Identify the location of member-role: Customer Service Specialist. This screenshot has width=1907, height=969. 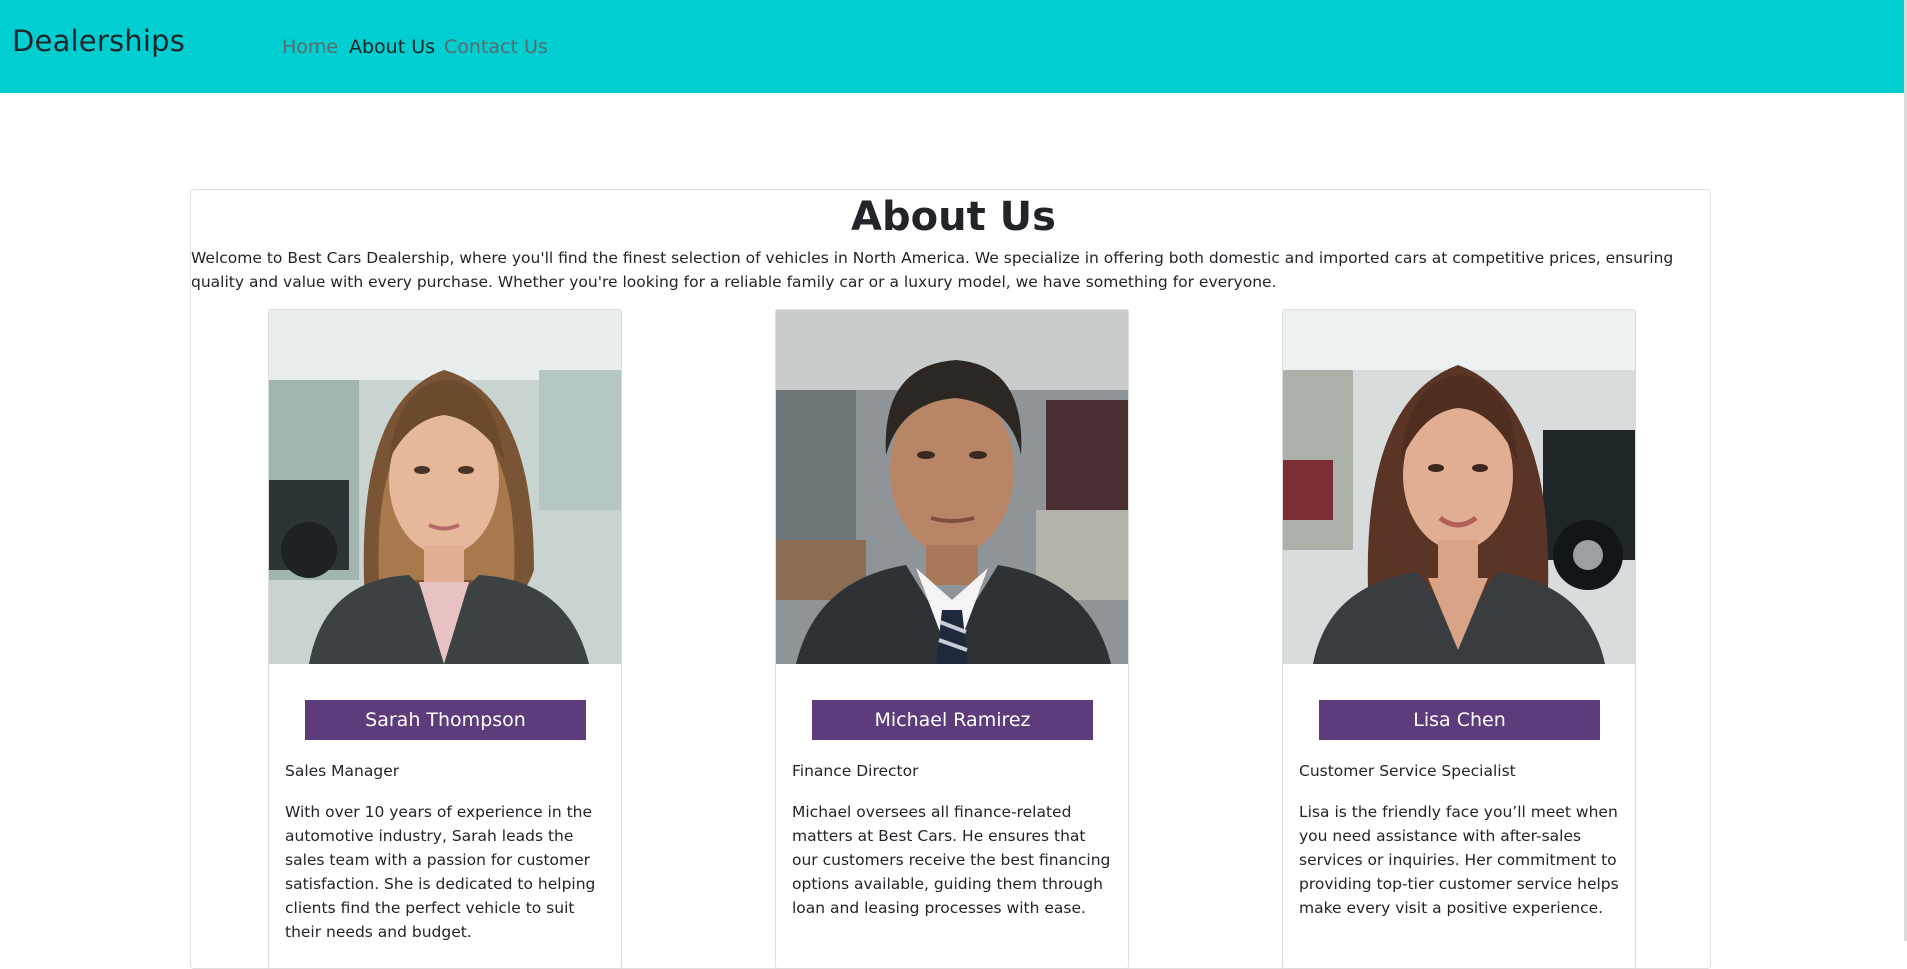
(1407, 771).